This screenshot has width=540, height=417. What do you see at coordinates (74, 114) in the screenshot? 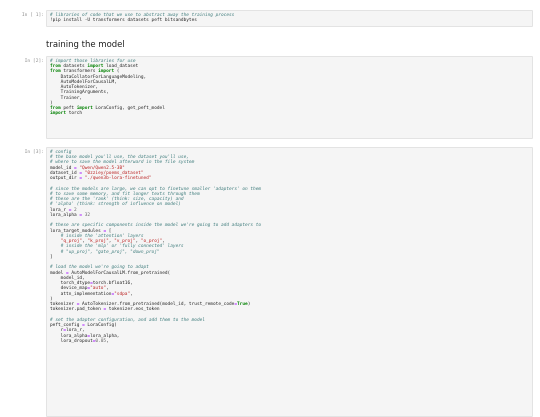
I see `code-token: torch` at bounding box center [74, 114].